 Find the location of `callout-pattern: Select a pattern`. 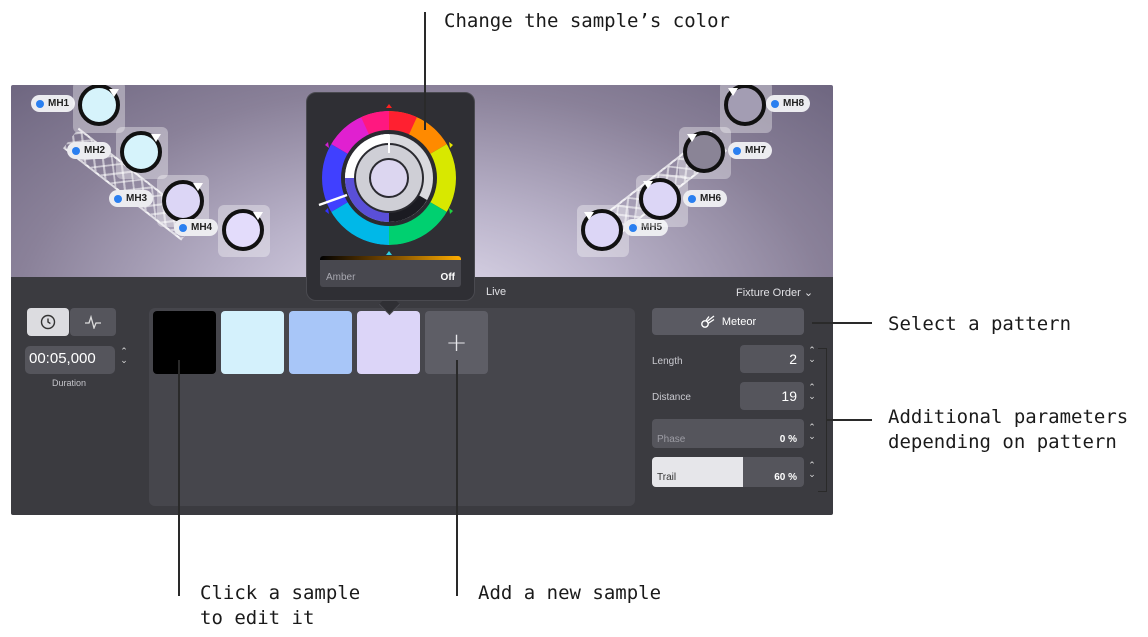

callout-pattern: Select a pattern is located at coordinates (980, 324).